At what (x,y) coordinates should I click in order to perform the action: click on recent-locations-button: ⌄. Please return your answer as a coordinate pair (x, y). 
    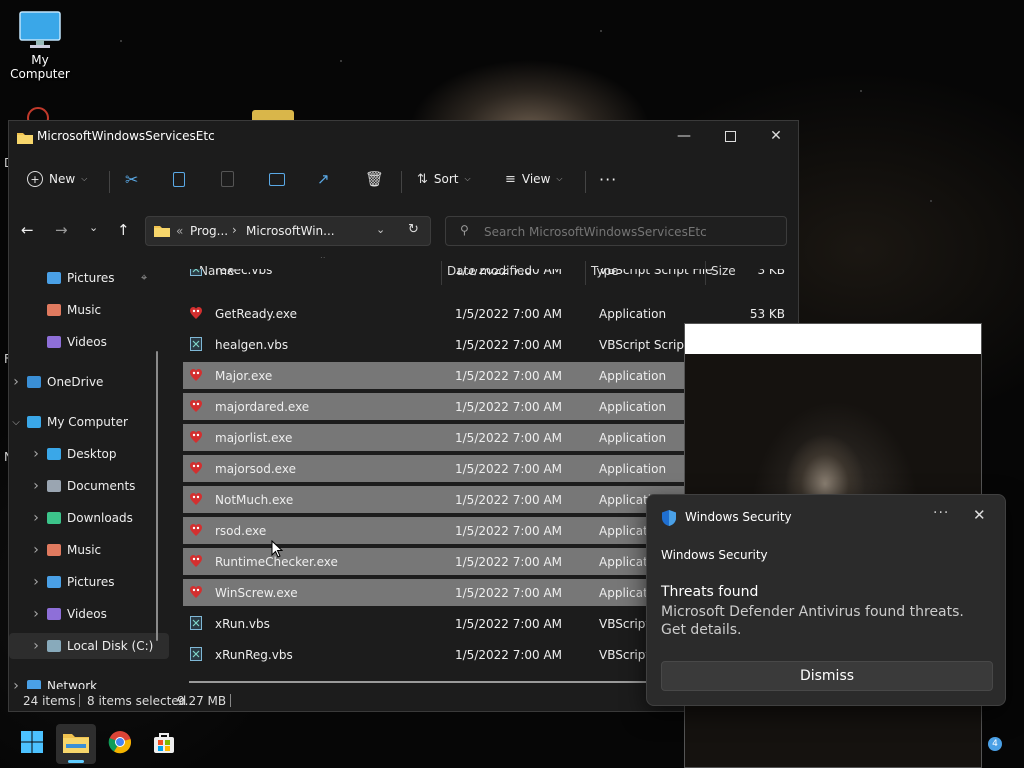
    Looking at the image, I should click on (93, 227).